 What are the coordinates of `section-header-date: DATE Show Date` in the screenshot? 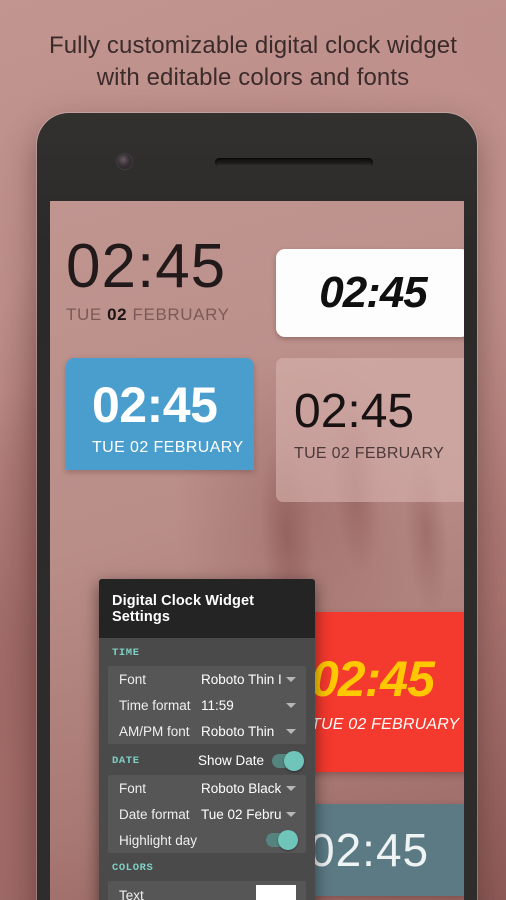 It's located at (207, 759).